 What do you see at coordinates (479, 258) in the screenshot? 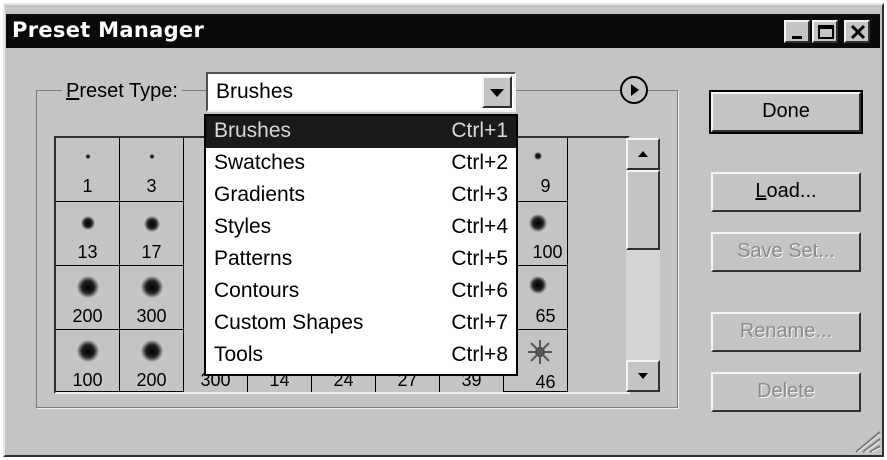
I see `dropdown-item-shortcut: Ctrl+5` at bounding box center [479, 258].